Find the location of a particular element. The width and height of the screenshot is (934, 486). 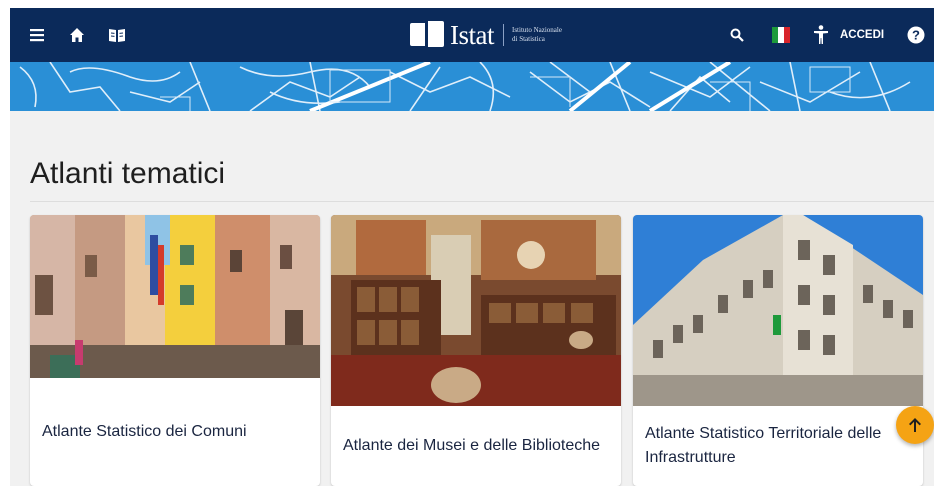

istat-logo: Istat Istituto Nazionale di Statistica is located at coordinates (486, 35).